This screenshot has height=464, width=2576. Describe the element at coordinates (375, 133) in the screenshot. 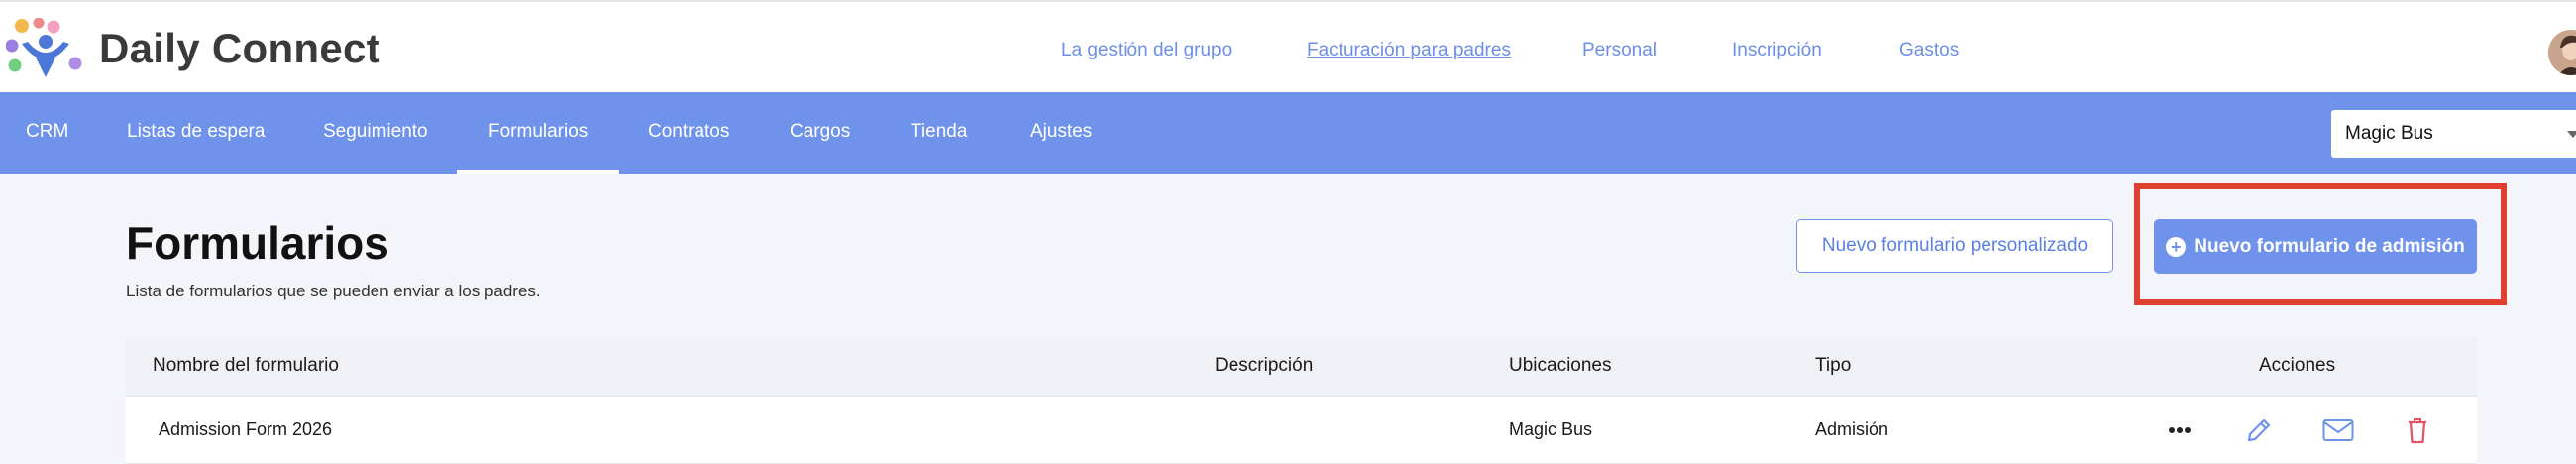

I see `tab-tracking: Seguimiento` at that location.